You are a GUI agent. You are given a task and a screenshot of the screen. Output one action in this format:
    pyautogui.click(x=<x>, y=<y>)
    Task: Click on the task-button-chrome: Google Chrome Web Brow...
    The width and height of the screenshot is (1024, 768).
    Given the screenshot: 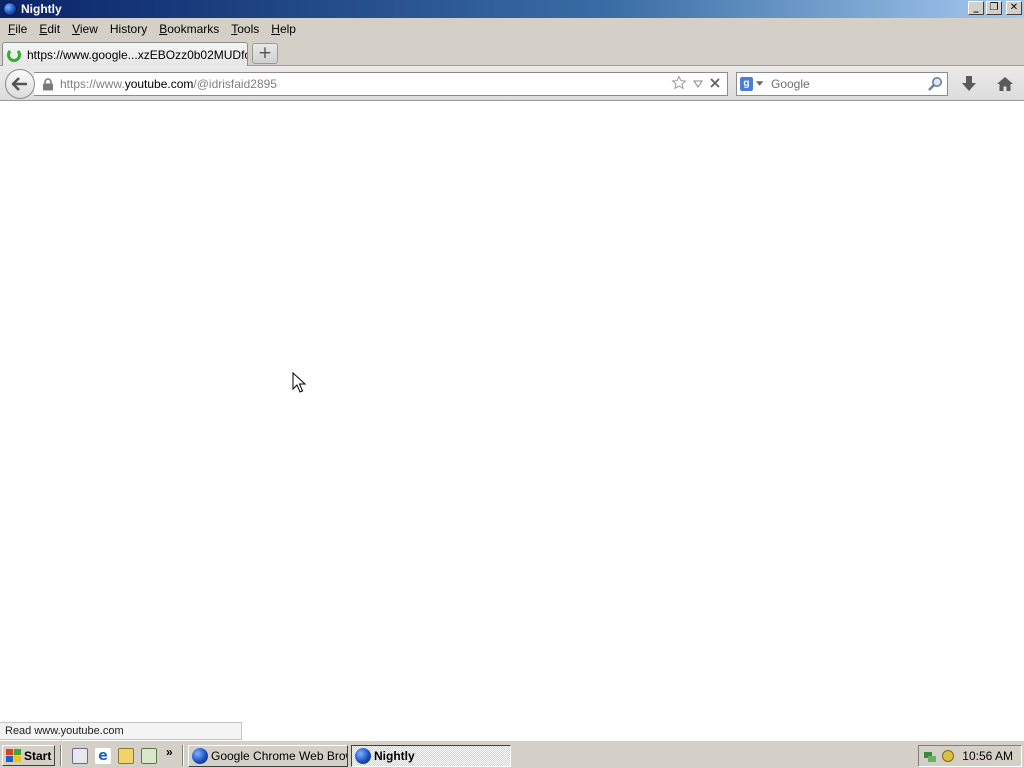 What is the action you would take?
    pyautogui.click(x=268, y=756)
    